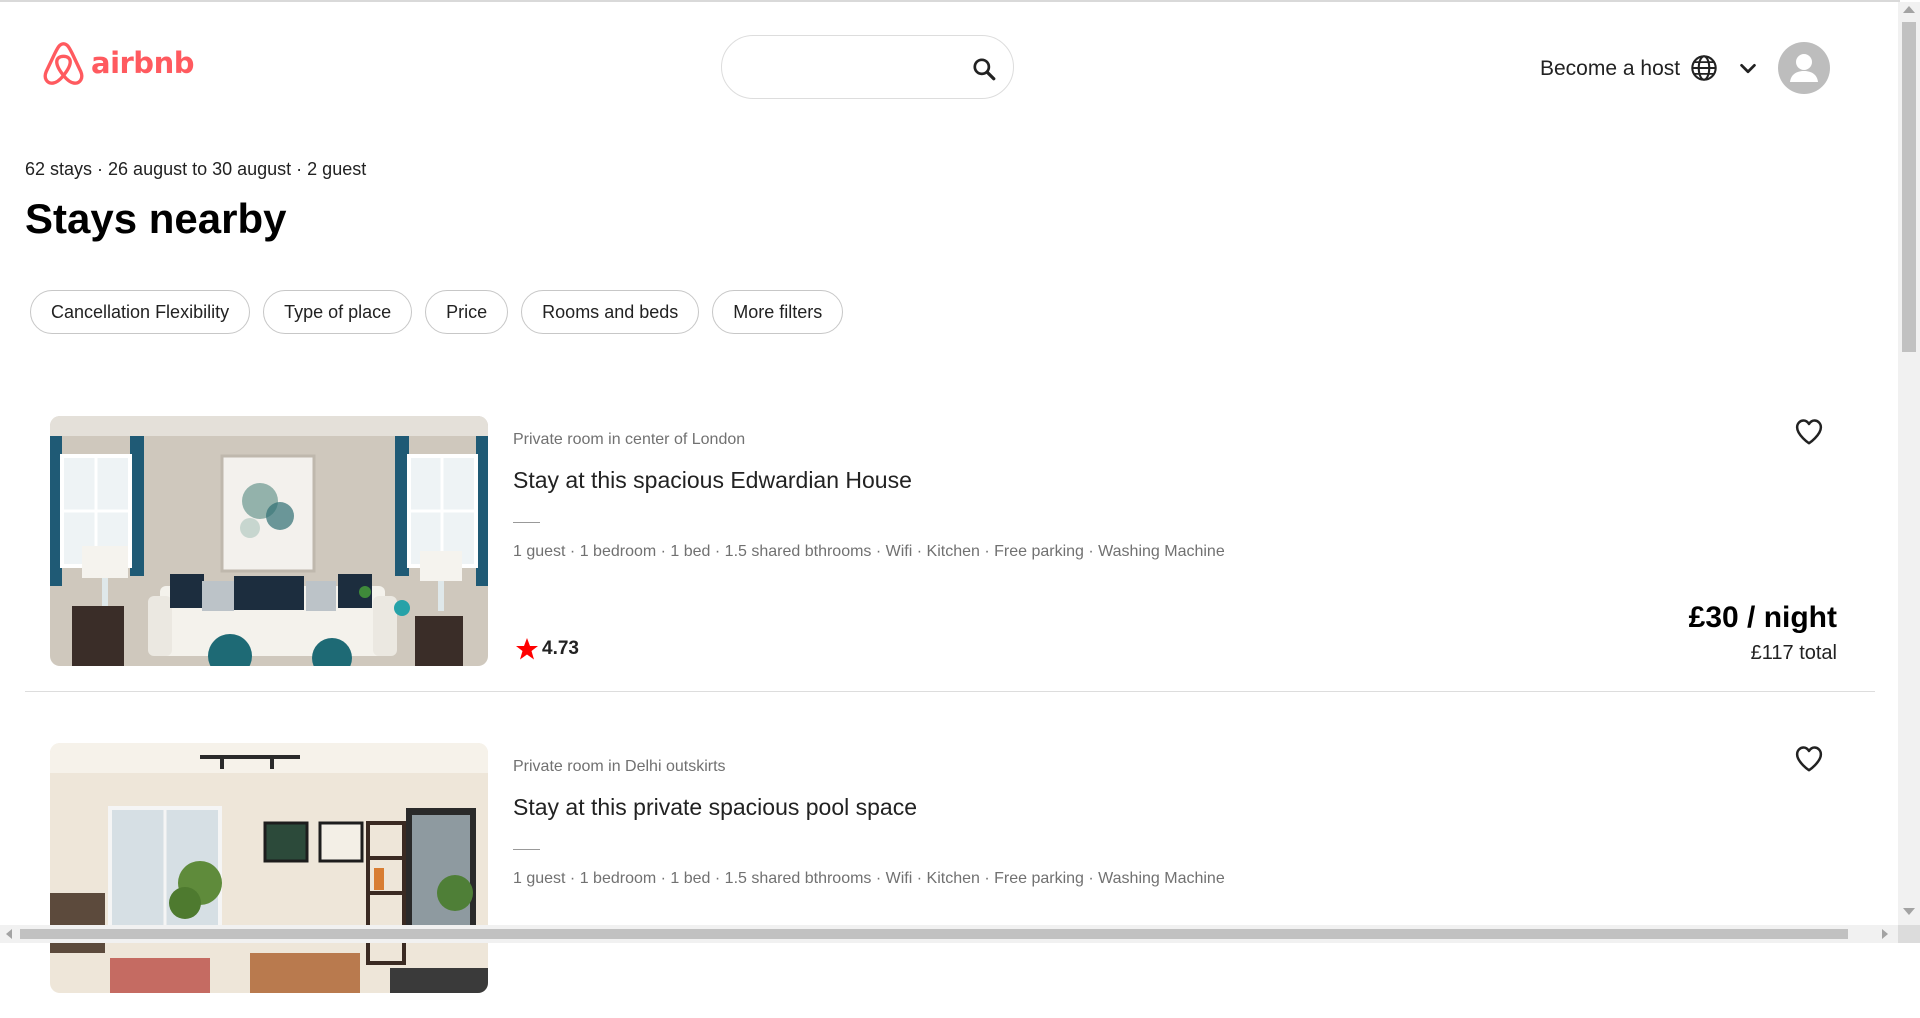 This screenshot has width=1920, height=1018. I want to click on scroll-right-arrow-icon, so click(1885, 934).